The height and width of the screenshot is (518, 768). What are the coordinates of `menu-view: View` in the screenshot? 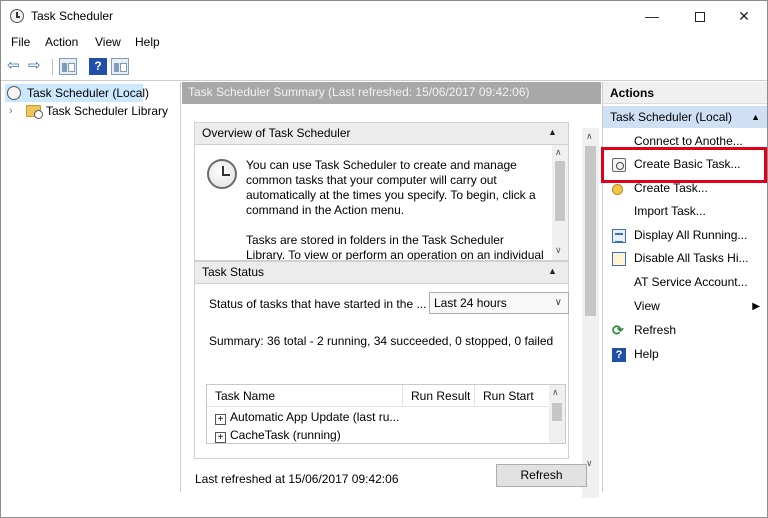 It's located at (108, 42).